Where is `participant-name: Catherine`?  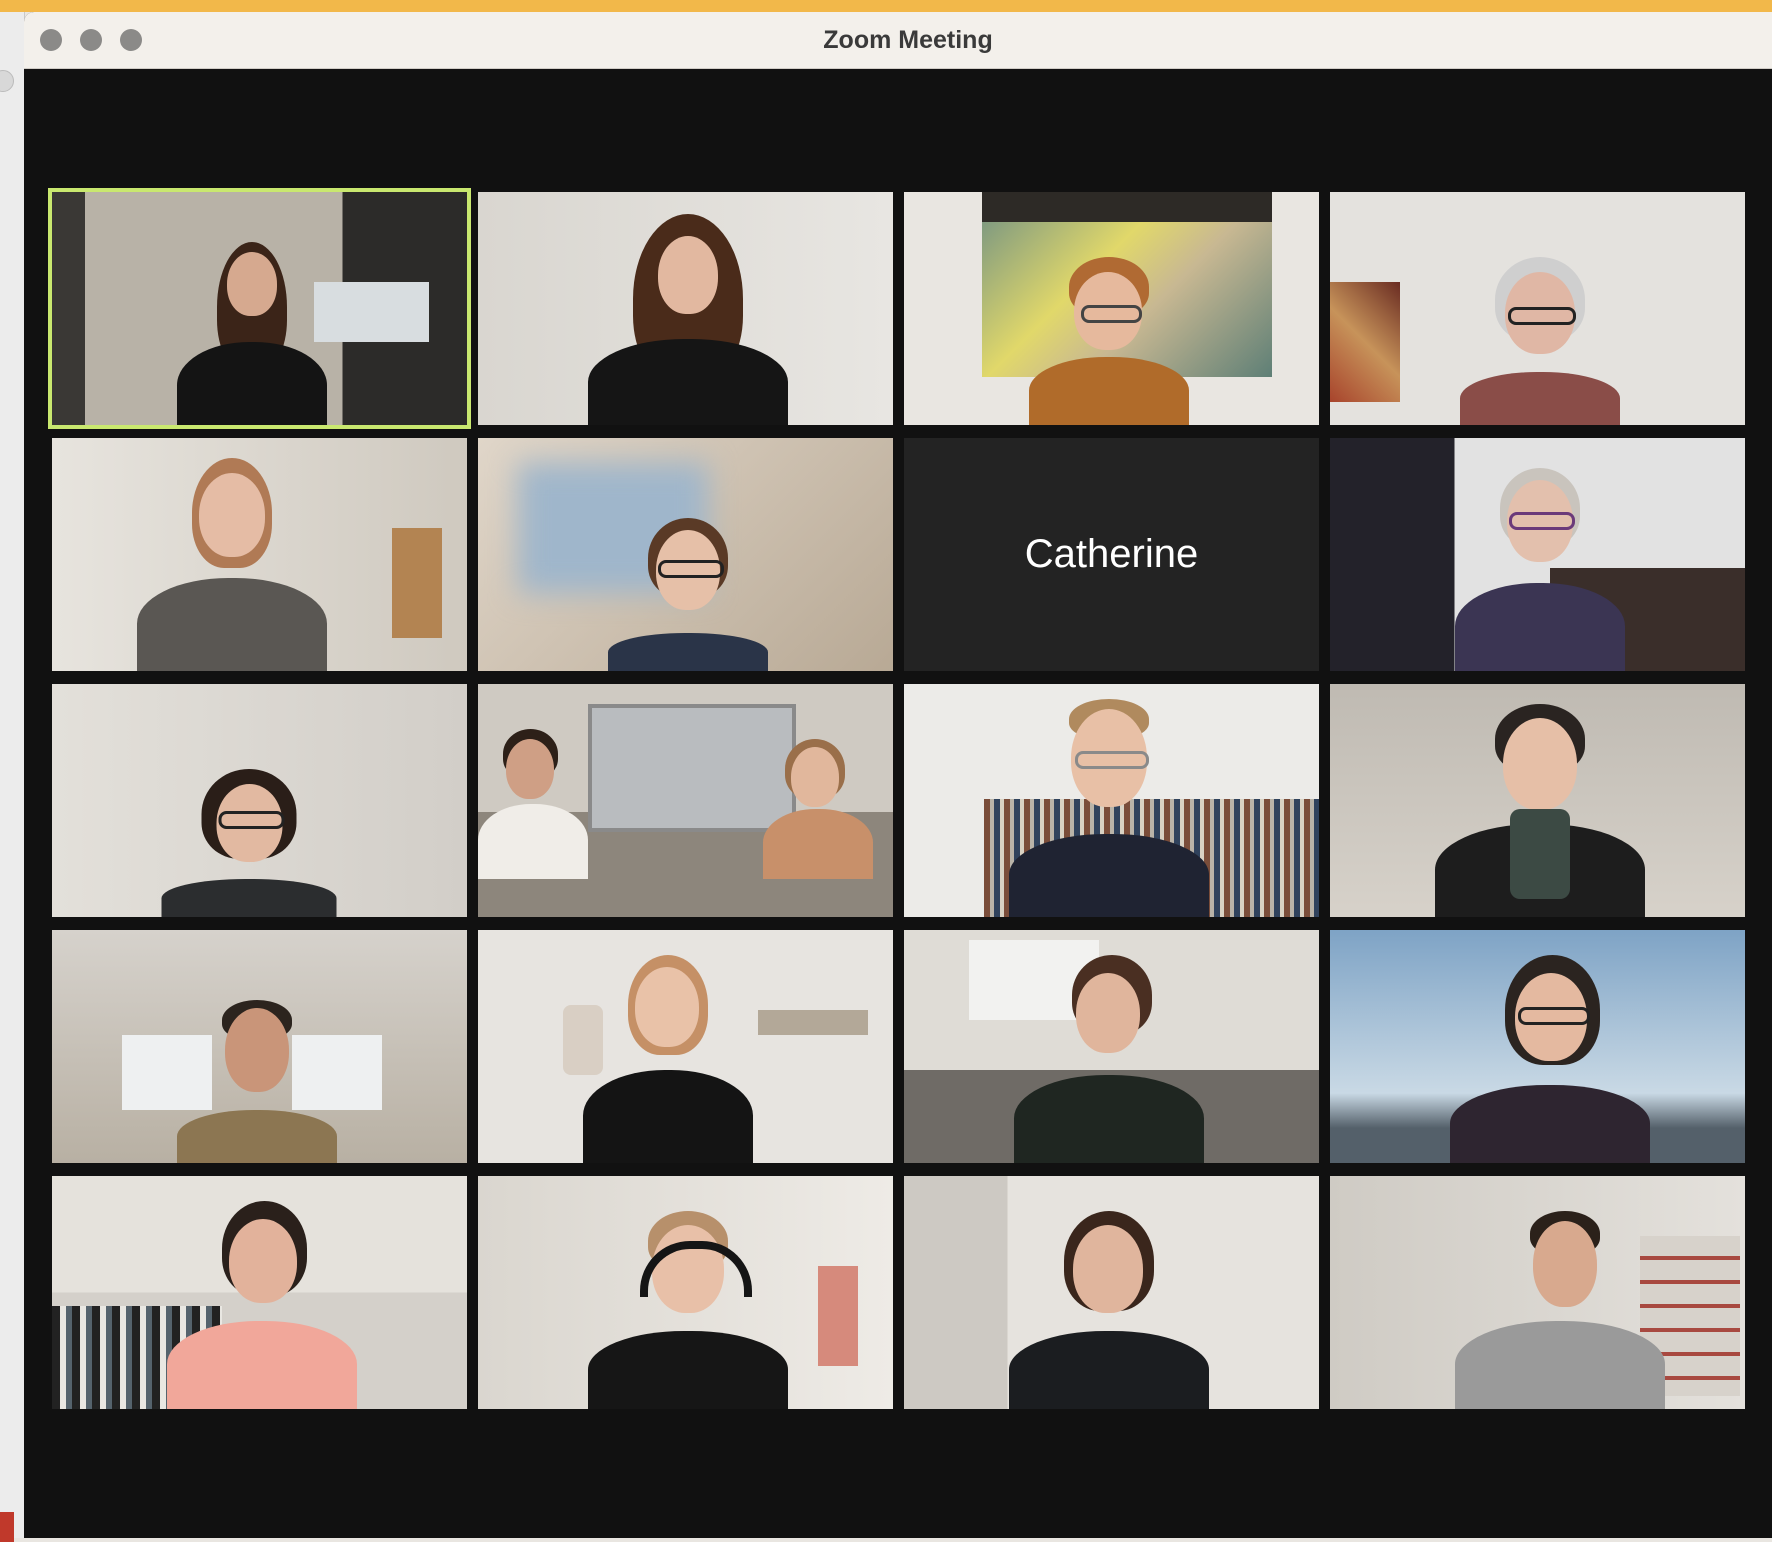 participant-name: Catherine is located at coordinates (1111, 554).